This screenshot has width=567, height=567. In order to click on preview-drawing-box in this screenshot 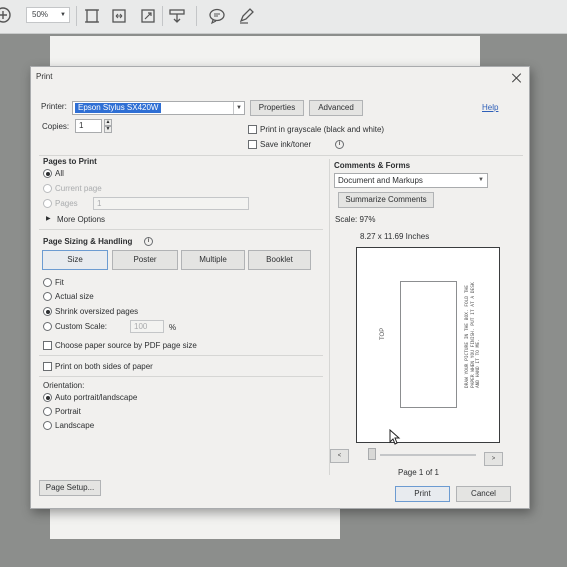, I will do `click(428, 344)`.